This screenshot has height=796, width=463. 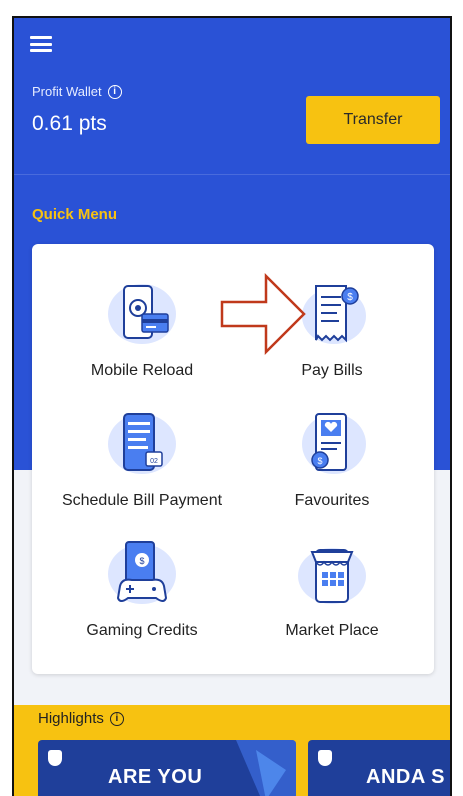 I want to click on highlight-banner: ARE YOU, so click(x=167, y=768).